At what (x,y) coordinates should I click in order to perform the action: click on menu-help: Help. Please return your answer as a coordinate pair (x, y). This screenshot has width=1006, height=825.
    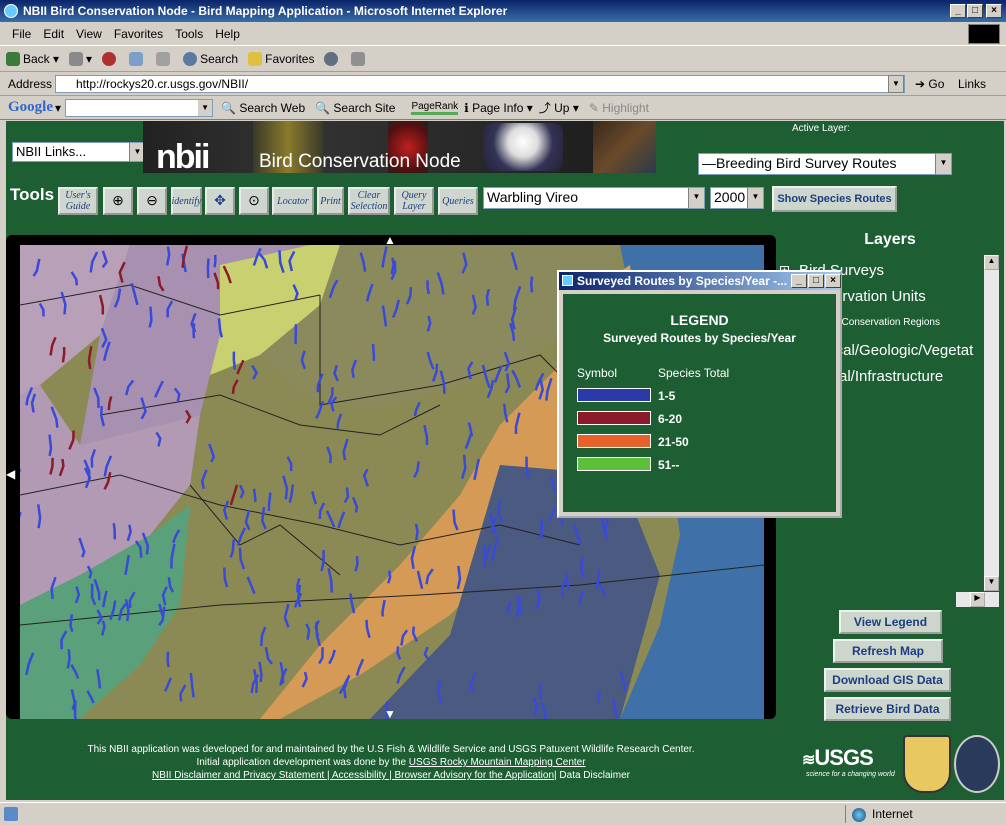
    Looking at the image, I should click on (229, 34).